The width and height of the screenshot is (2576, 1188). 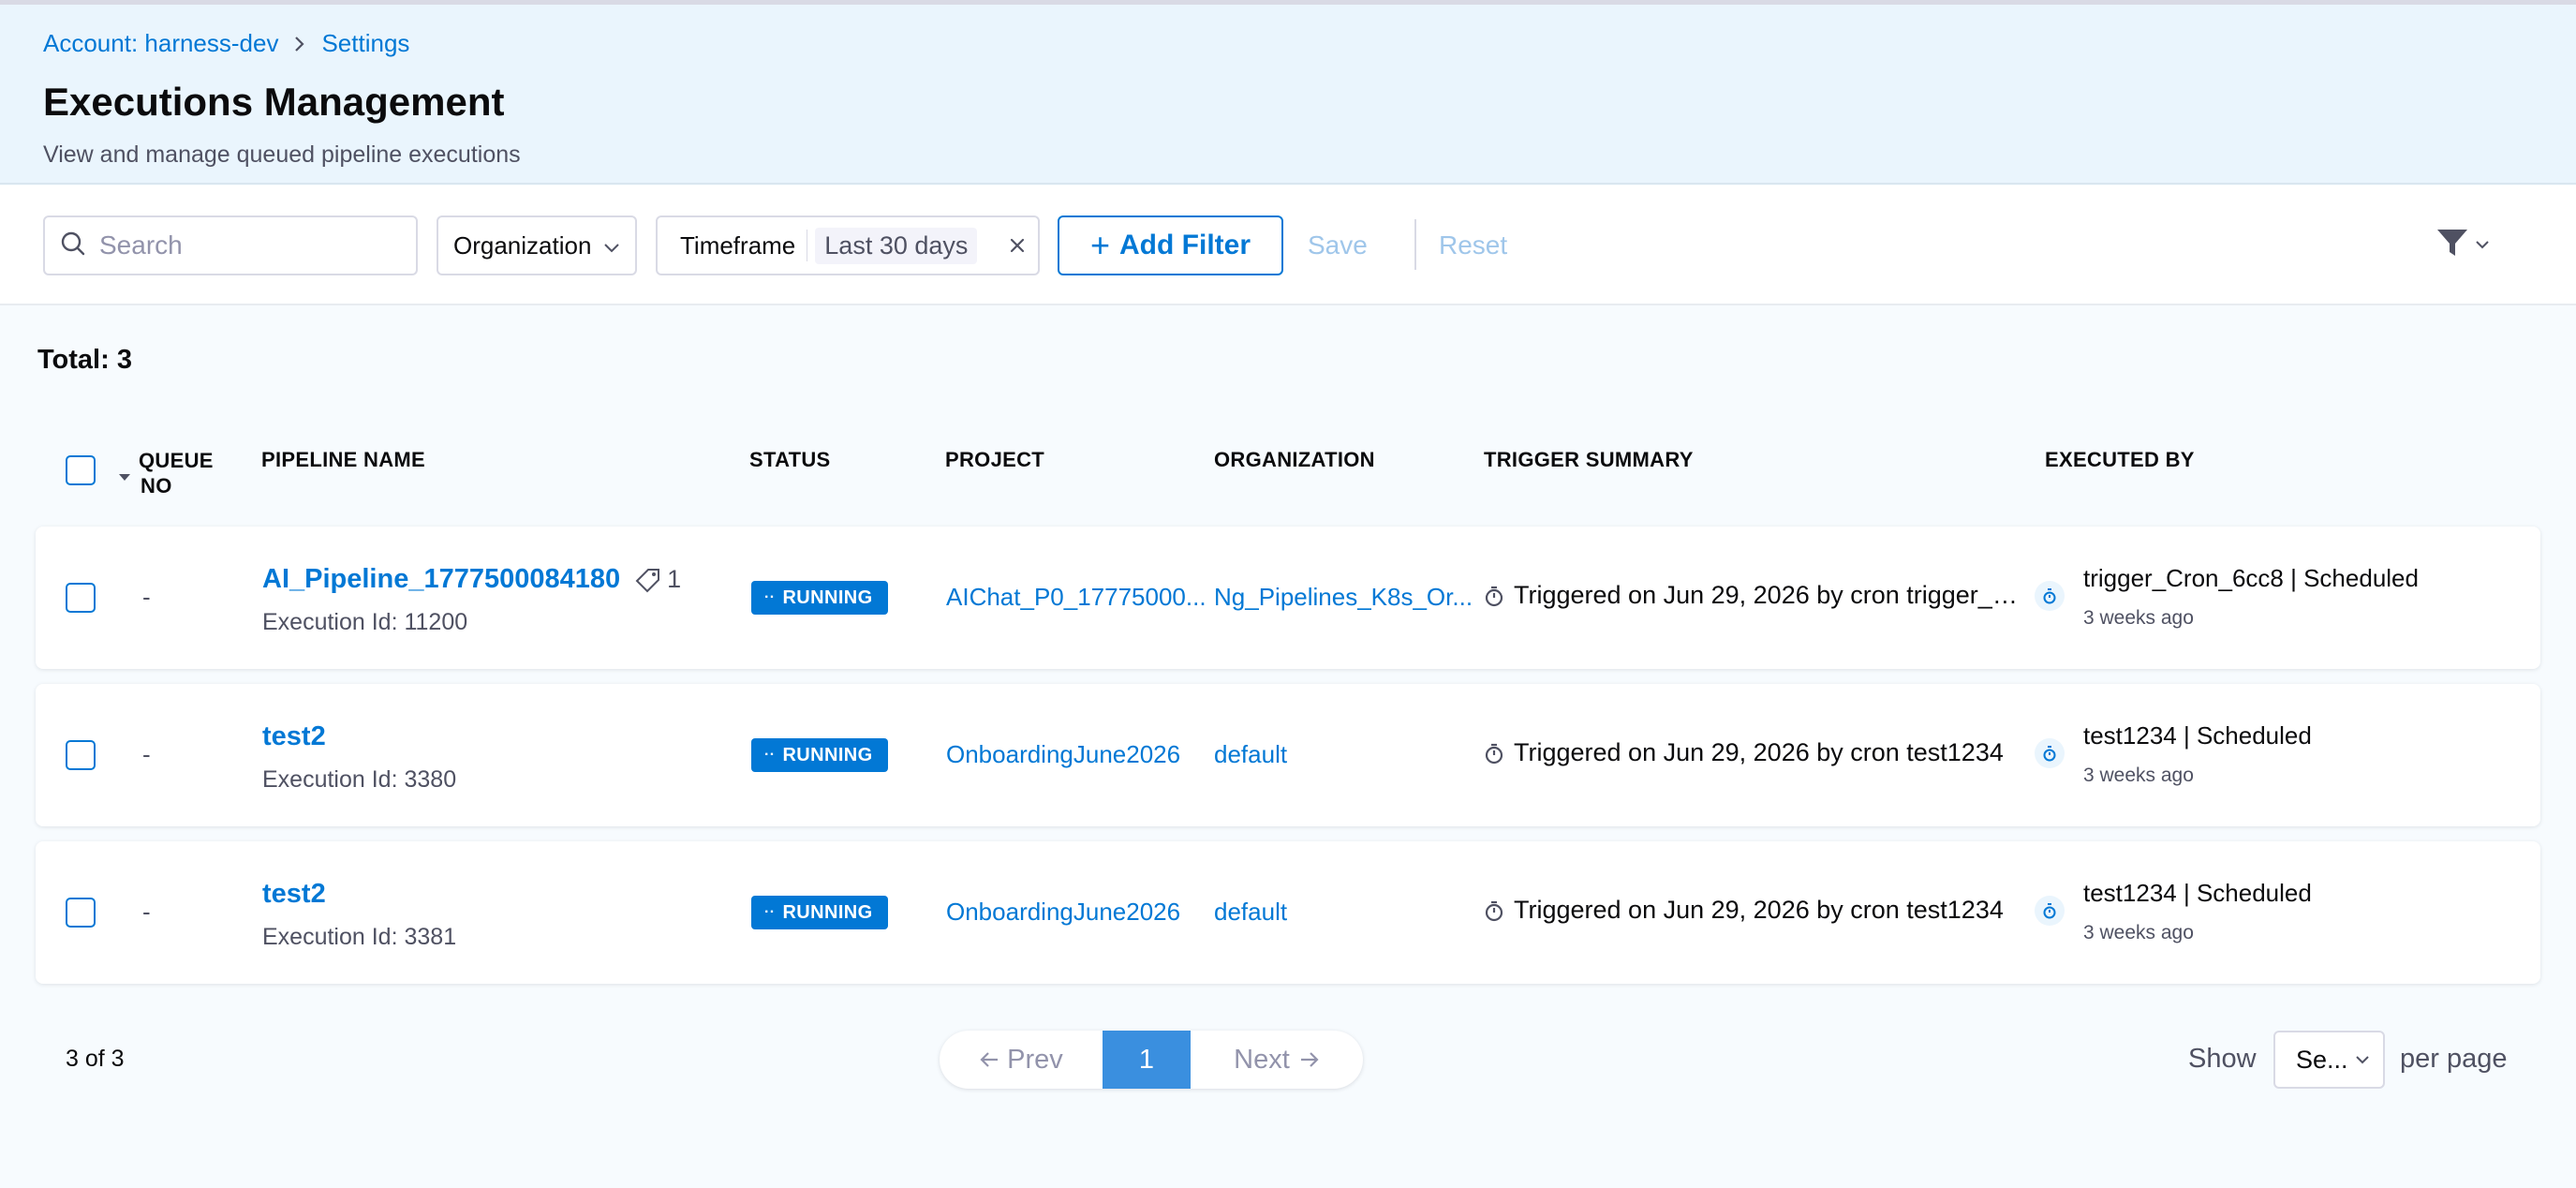 What do you see at coordinates (1147, 1060) in the screenshot?
I see `page-number-button: 1` at bounding box center [1147, 1060].